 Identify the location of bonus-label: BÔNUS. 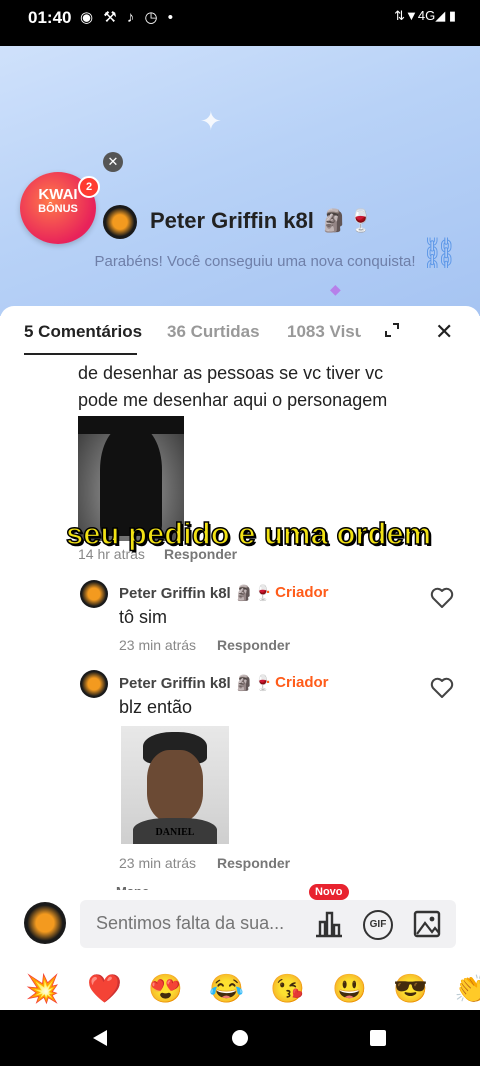
(58, 209).